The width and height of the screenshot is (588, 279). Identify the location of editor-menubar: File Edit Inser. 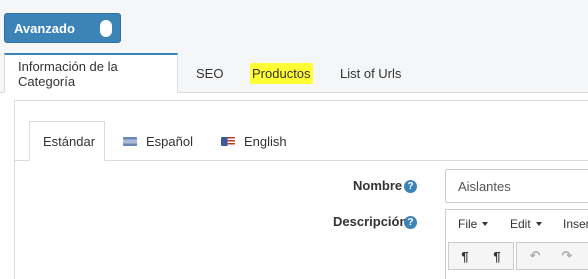
(517, 224).